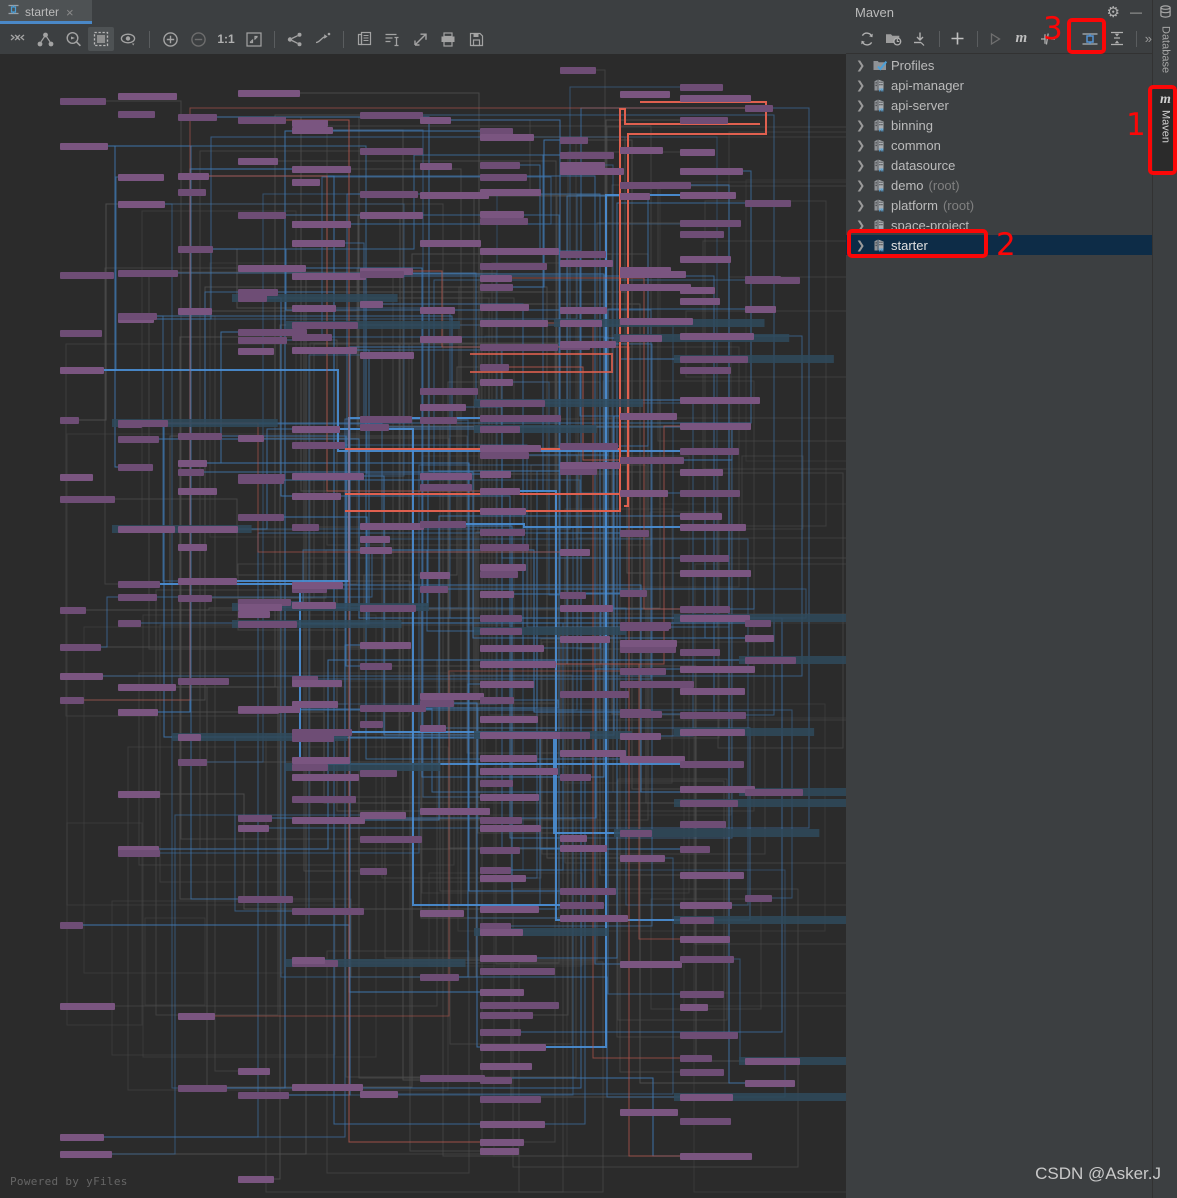  Describe the element at coordinates (1165, 127) in the screenshot. I see `tool-window-button-maven-label: Maven` at that location.